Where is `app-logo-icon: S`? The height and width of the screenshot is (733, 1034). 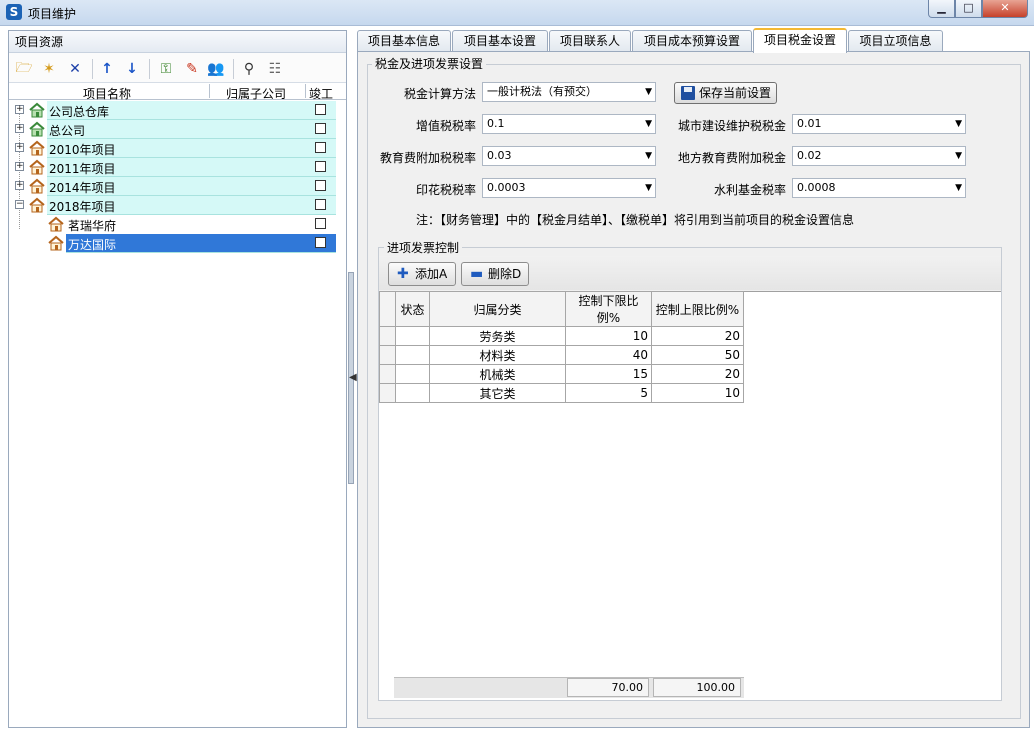 app-logo-icon: S is located at coordinates (14, 12).